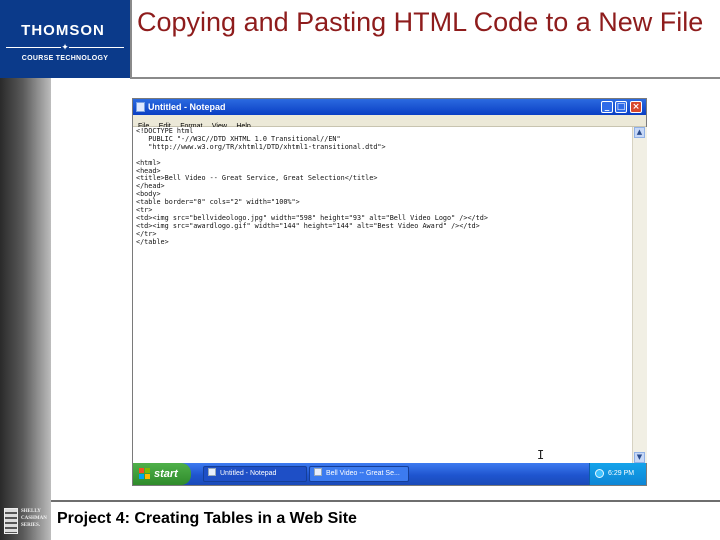 The image size is (720, 540). I want to click on text-ibeam-cursor-icon: I, so click(541, 455).